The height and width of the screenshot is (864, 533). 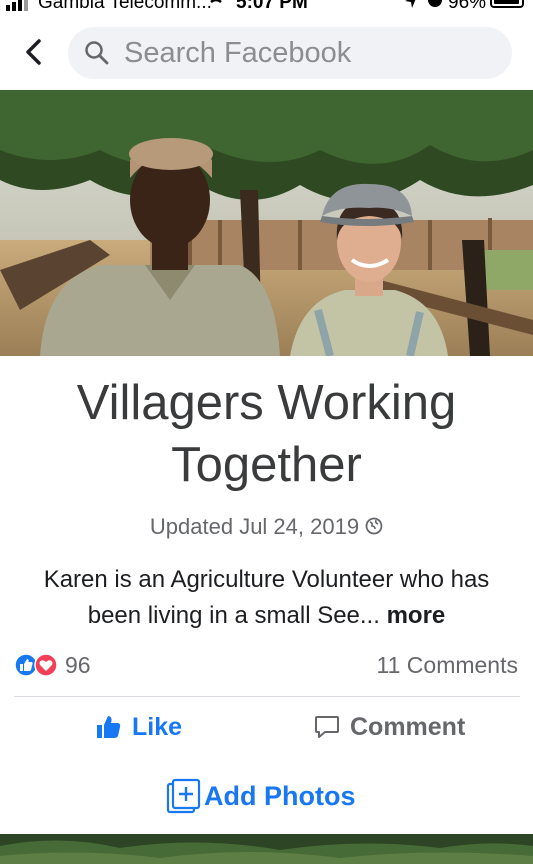 I want to click on wifi-icon, so click(x=216, y=2).